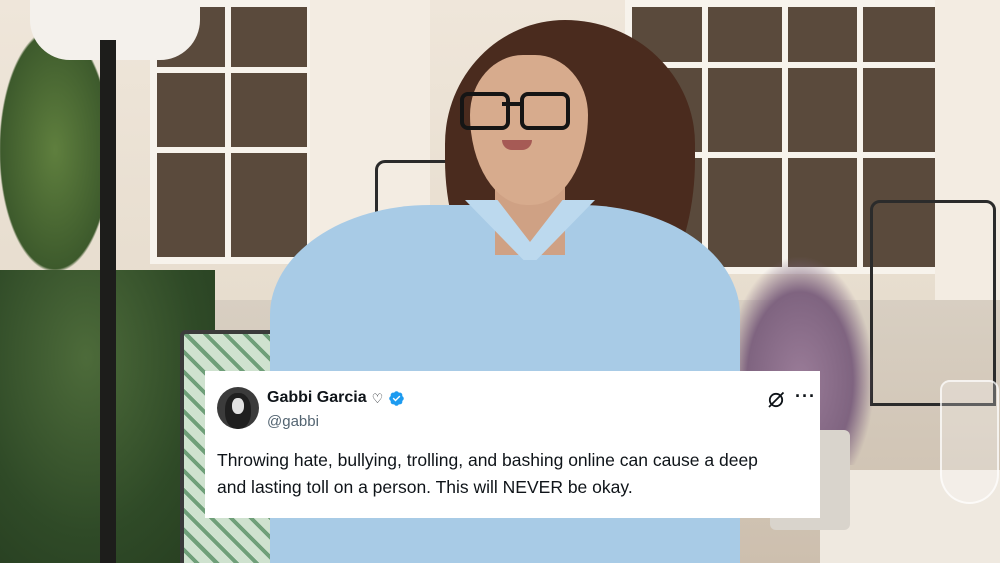 This screenshot has height=563, width=1000. What do you see at coordinates (108, 301) in the screenshot?
I see `umbrella-pole` at bounding box center [108, 301].